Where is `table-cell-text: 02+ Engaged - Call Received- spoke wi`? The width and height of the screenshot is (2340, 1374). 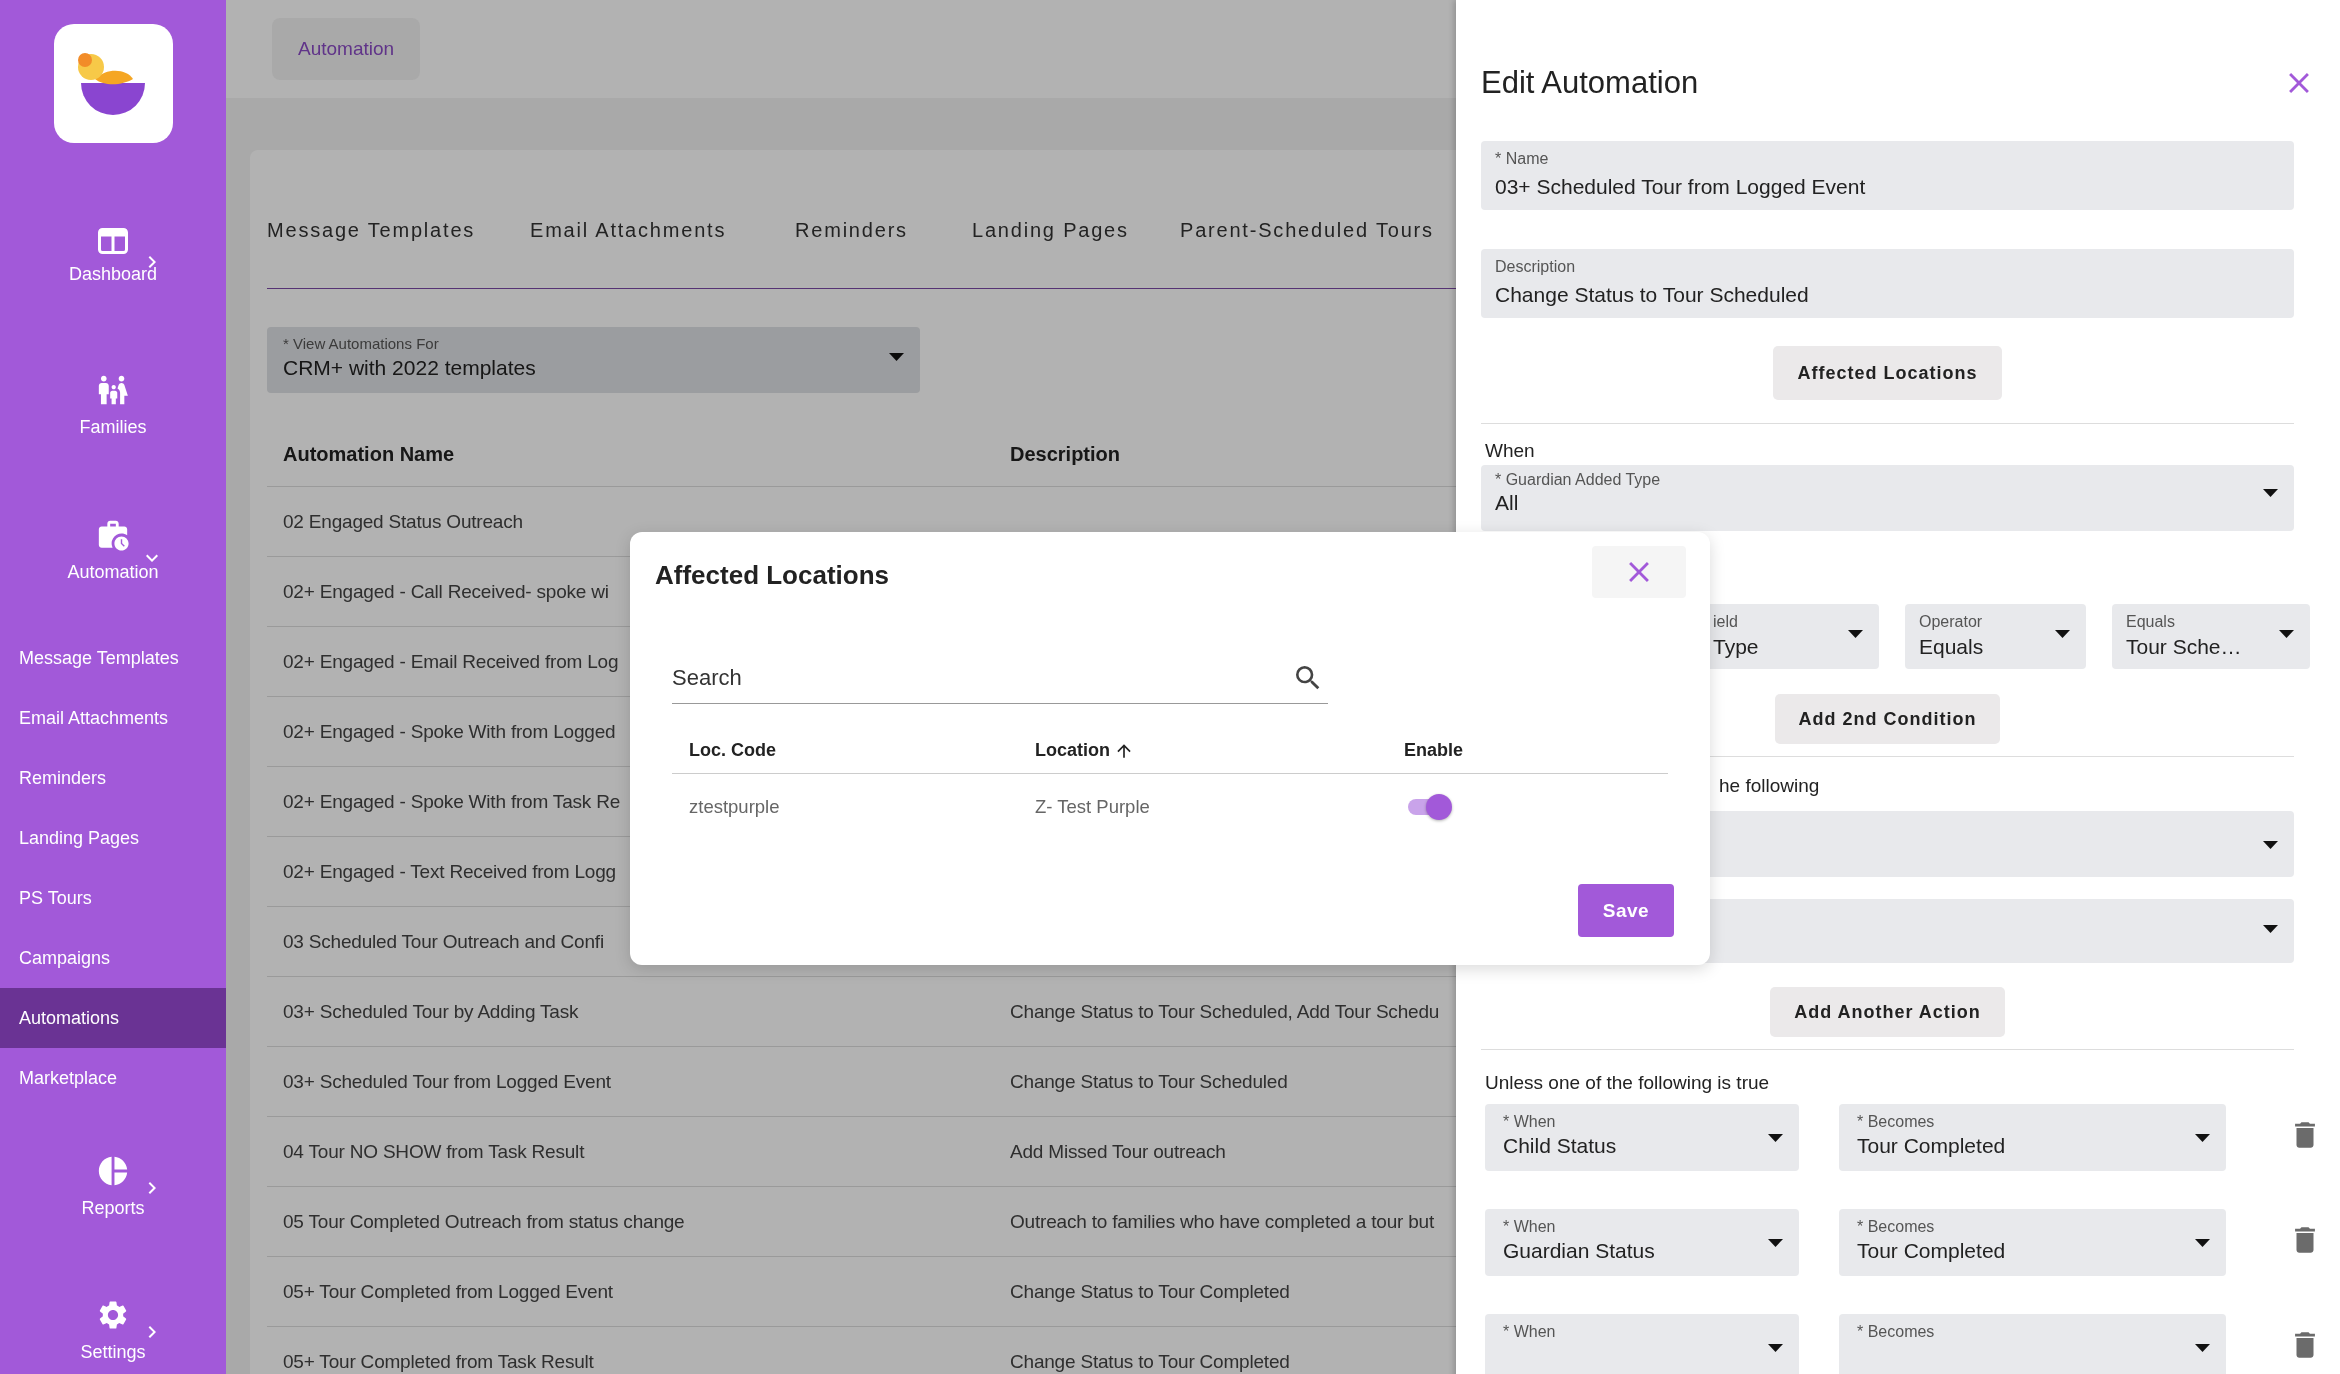
table-cell-text: 02+ Engaged - Call Received- spoke wi is located at coordinates (445, 591).